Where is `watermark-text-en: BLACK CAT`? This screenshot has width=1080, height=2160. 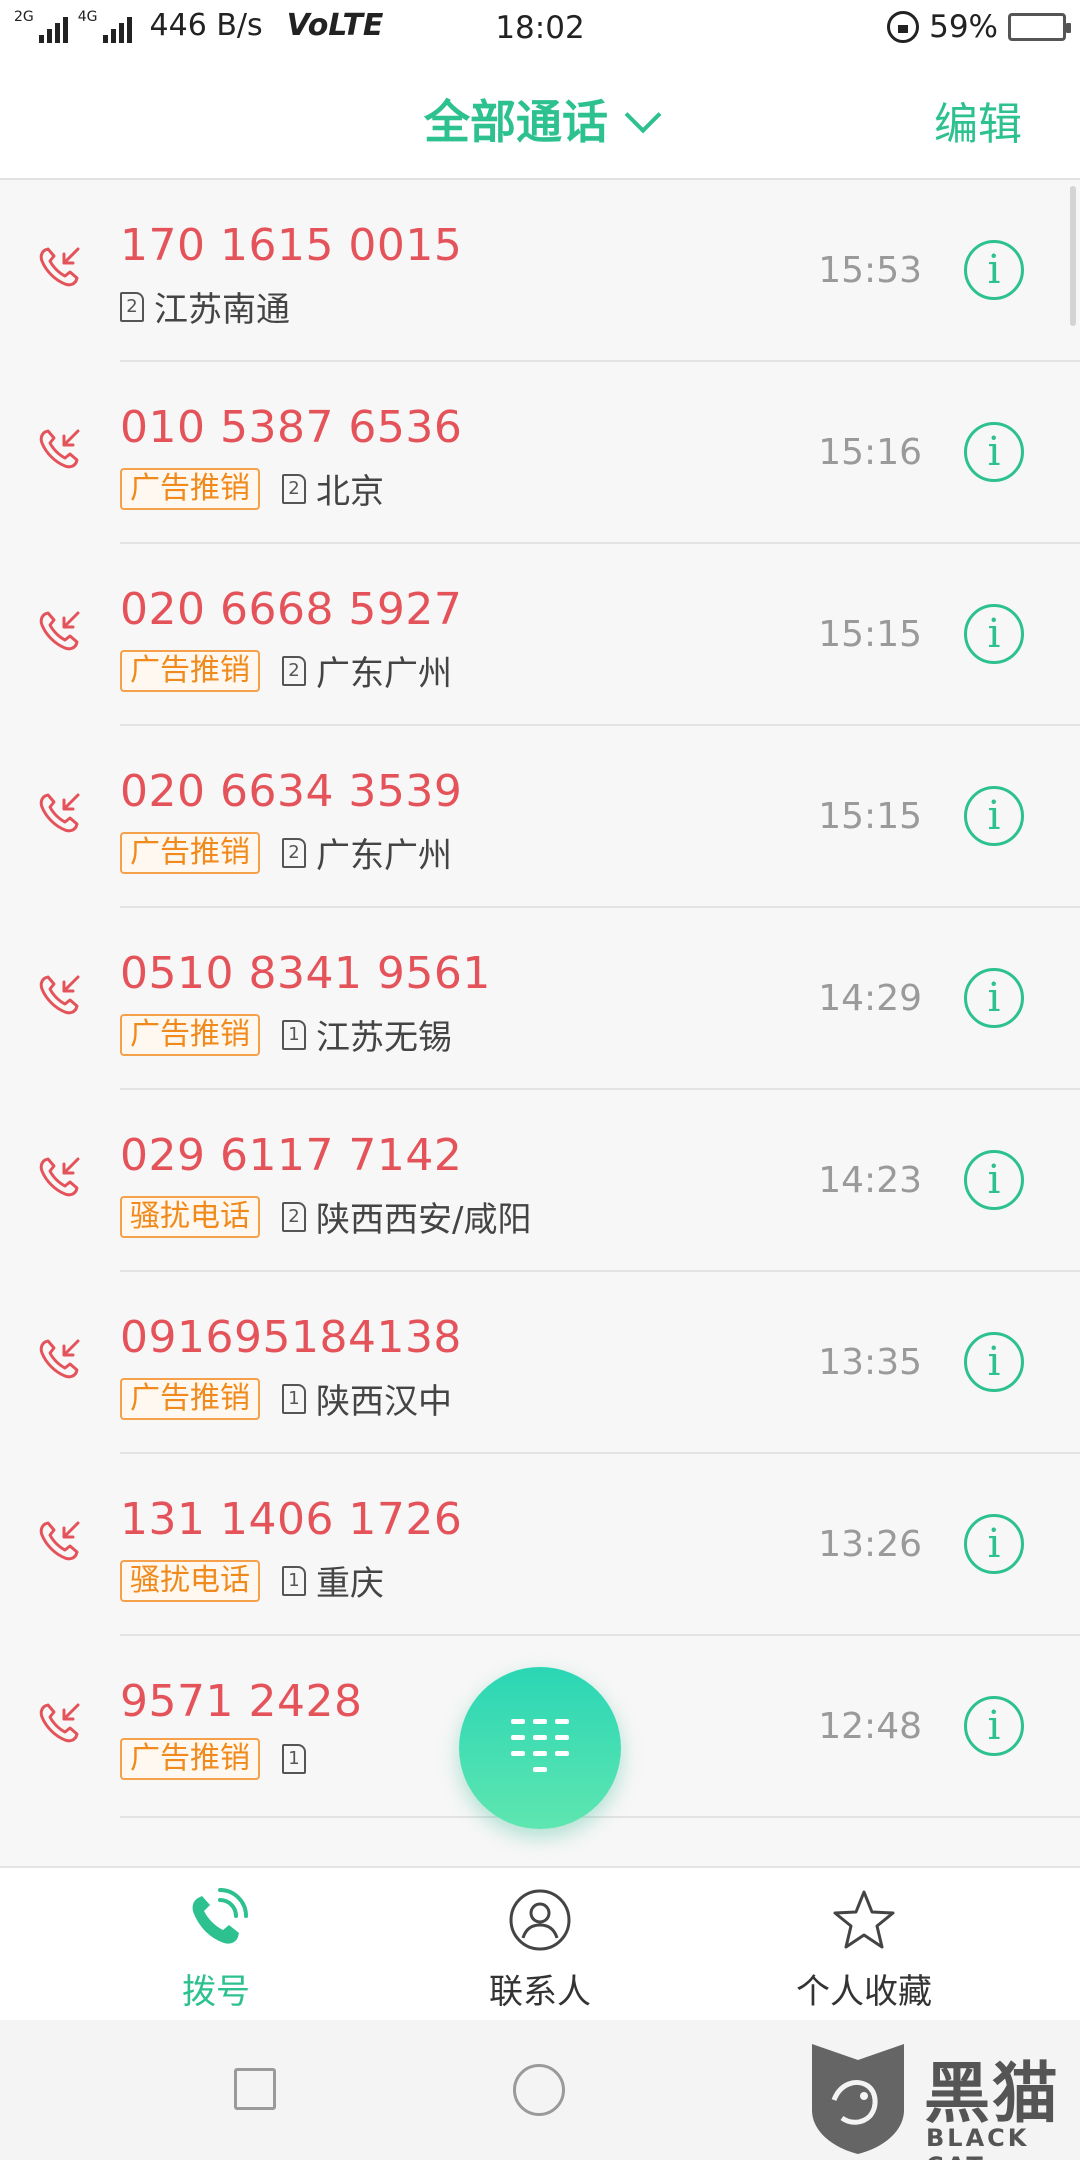
watermark-text-en: BLACK CAT is located at coordinates (978, 2142).